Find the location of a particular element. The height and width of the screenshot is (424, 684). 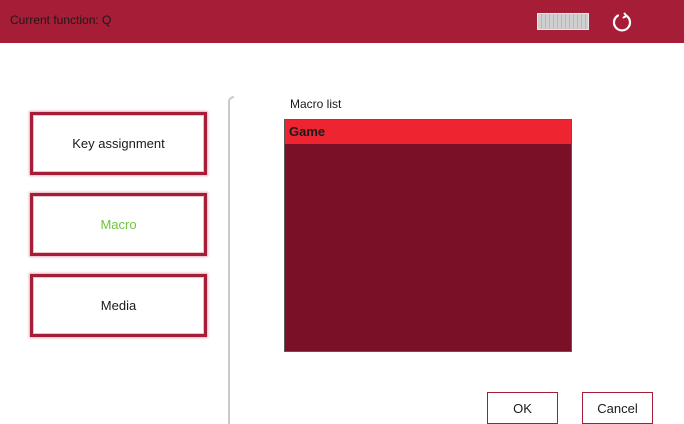

key-assignment-label: Key assignment is located at coordinates (118, 143).